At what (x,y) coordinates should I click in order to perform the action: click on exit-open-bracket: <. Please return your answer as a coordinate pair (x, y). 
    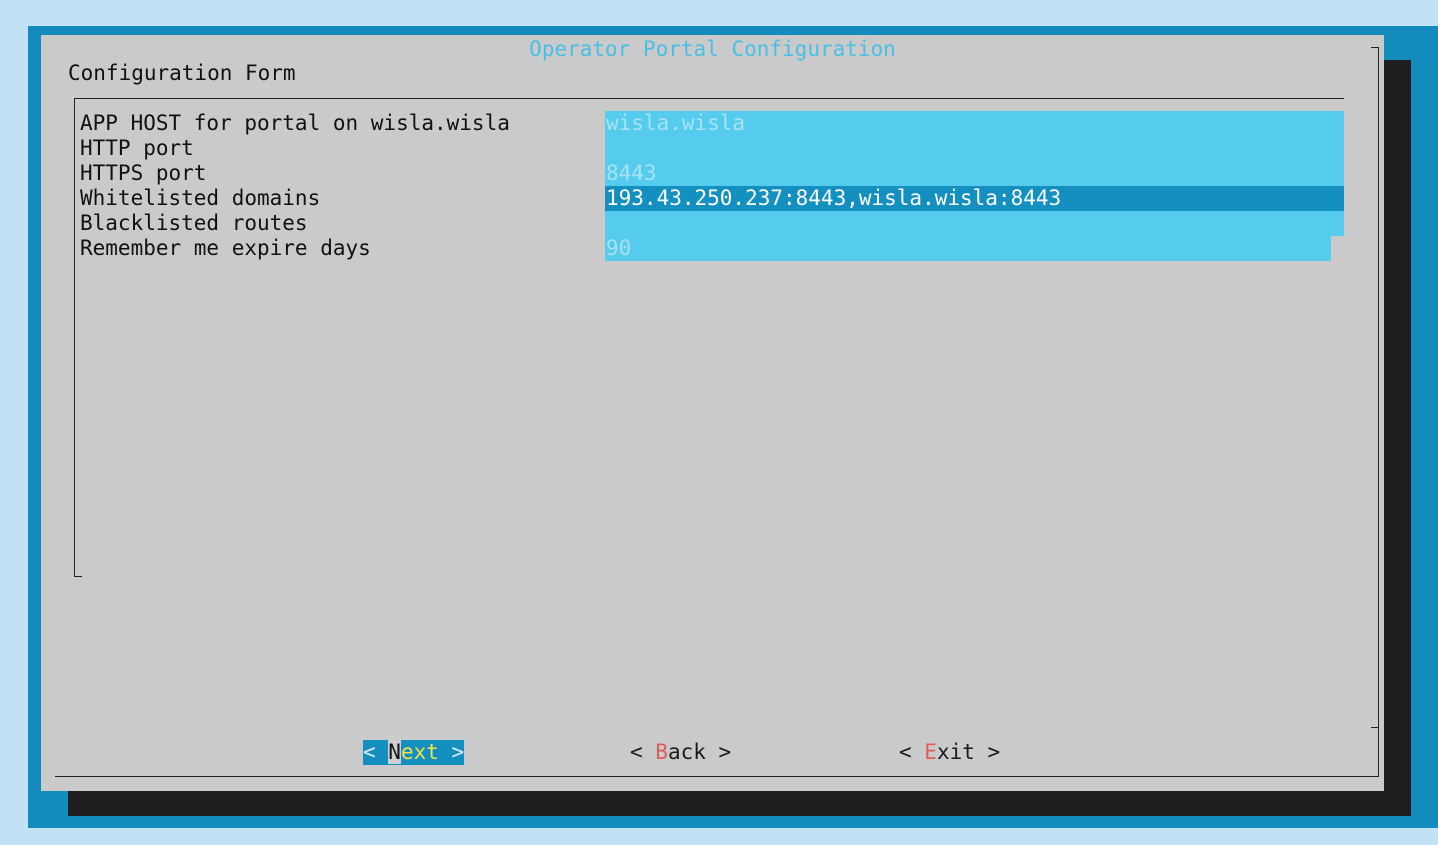
    Looking at the image, I should click on (912, 752).